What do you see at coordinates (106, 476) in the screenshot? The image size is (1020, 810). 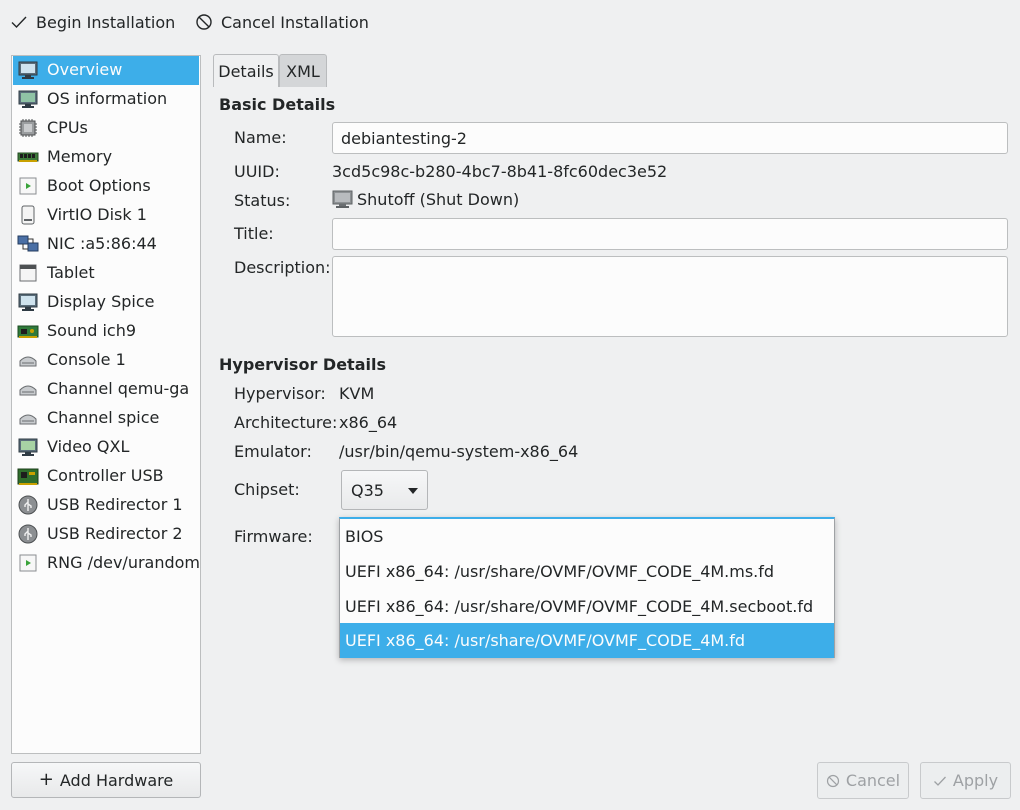 I see `sidebar-item-controller-usb: Controller USB` at bounding box center [106, 476].